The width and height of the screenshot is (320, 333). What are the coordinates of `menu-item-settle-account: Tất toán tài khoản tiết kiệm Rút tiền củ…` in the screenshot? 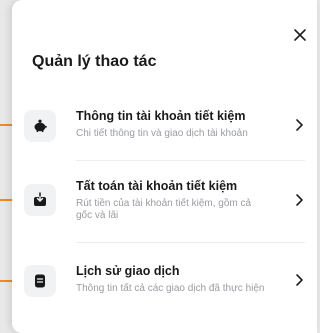 It's located at (170, 203).